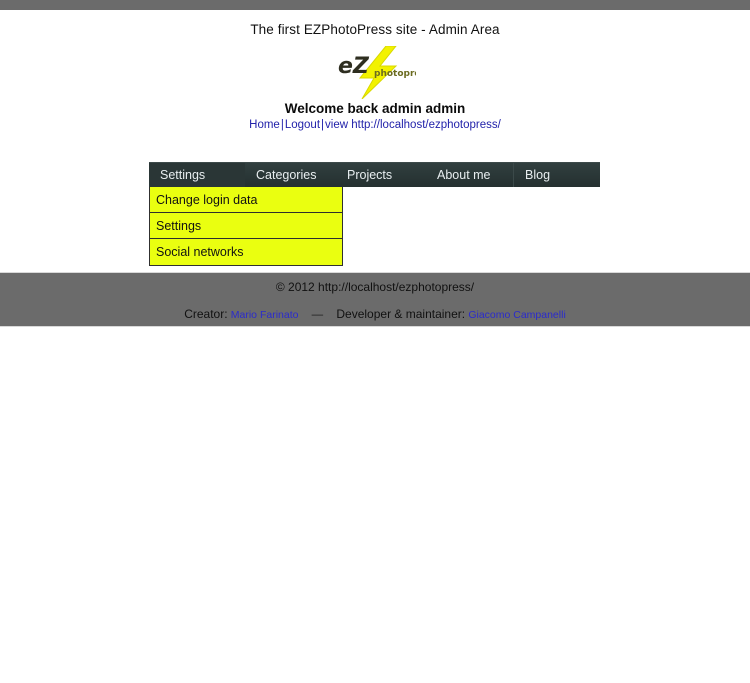 The image size is (750, 683). I want to click on creator-label: Creator:, so click(206, 314).